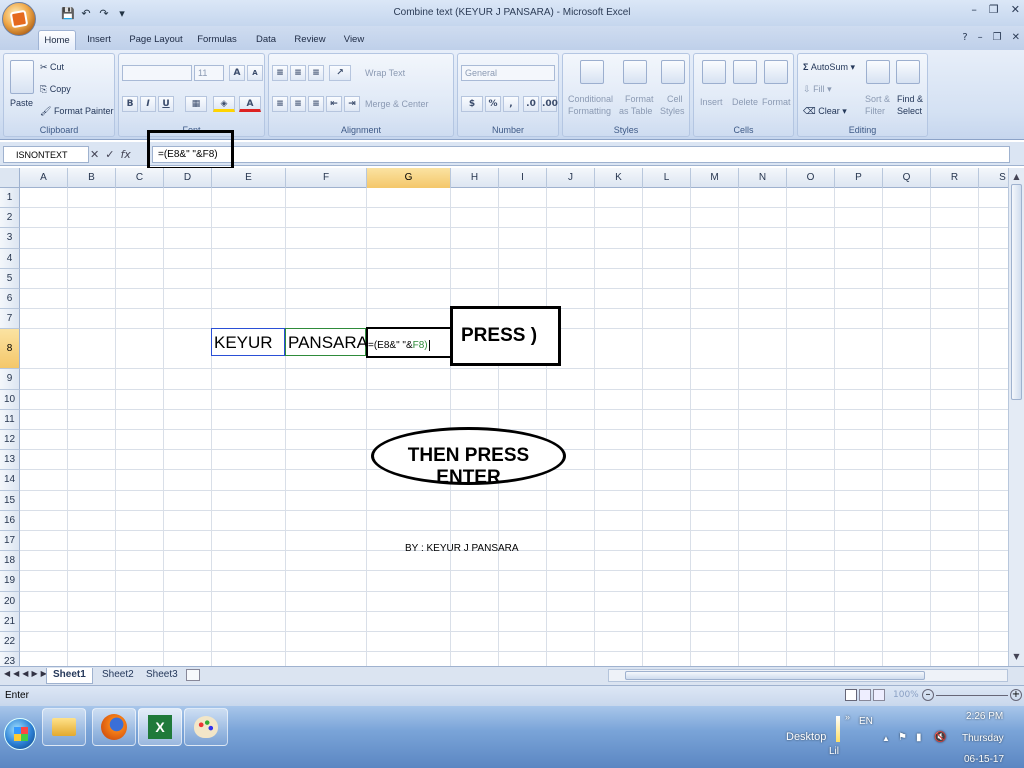 The width and height of the screenshot is (1024, 768). What do you see at coordinates (10, 601) in the screenshot?
I see `row-header-20: 20` at bounding box center [10, 601].